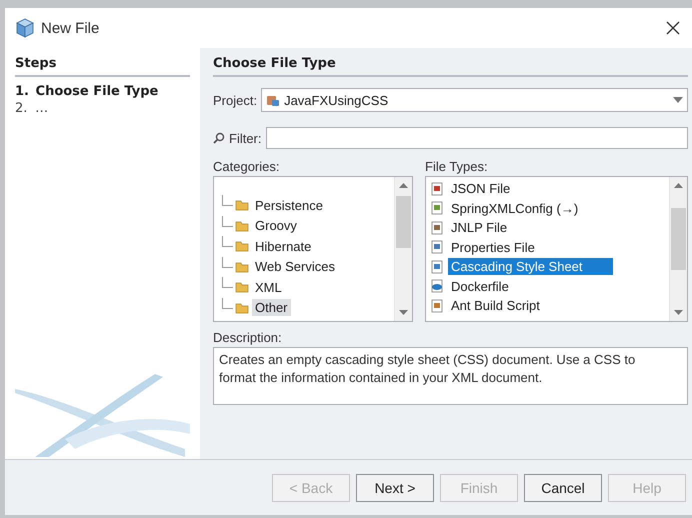 Image resolution: width=692 pixels, height=518 pixels. Describe the element at coordinates (474, 100) in the screenshot. I see `project-dropdown: JavaFXUsingCSS` at that location.